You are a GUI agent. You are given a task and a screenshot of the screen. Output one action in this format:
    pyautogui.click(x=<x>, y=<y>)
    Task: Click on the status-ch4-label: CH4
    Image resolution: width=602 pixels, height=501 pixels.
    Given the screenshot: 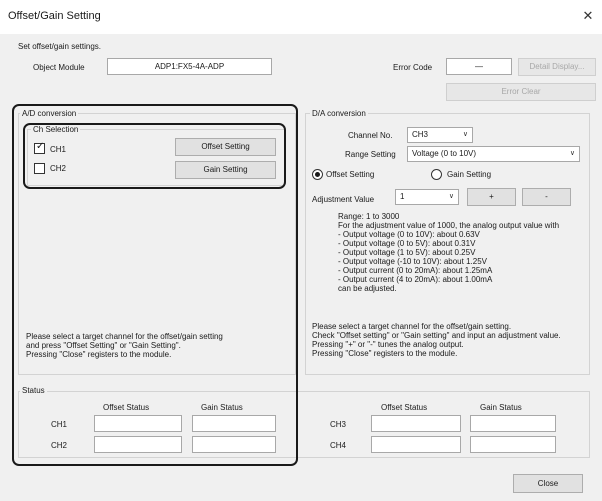 What is the action you would take?
    pyautogui.click(x=338, y=445)
    